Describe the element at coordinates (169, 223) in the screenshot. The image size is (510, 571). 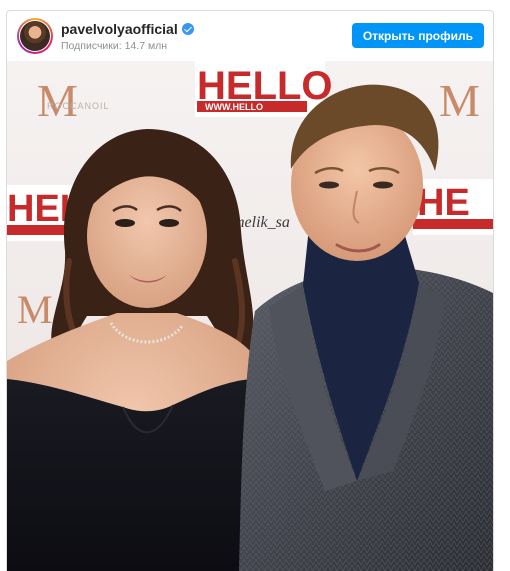
I see `woman-right-eye` at that location.